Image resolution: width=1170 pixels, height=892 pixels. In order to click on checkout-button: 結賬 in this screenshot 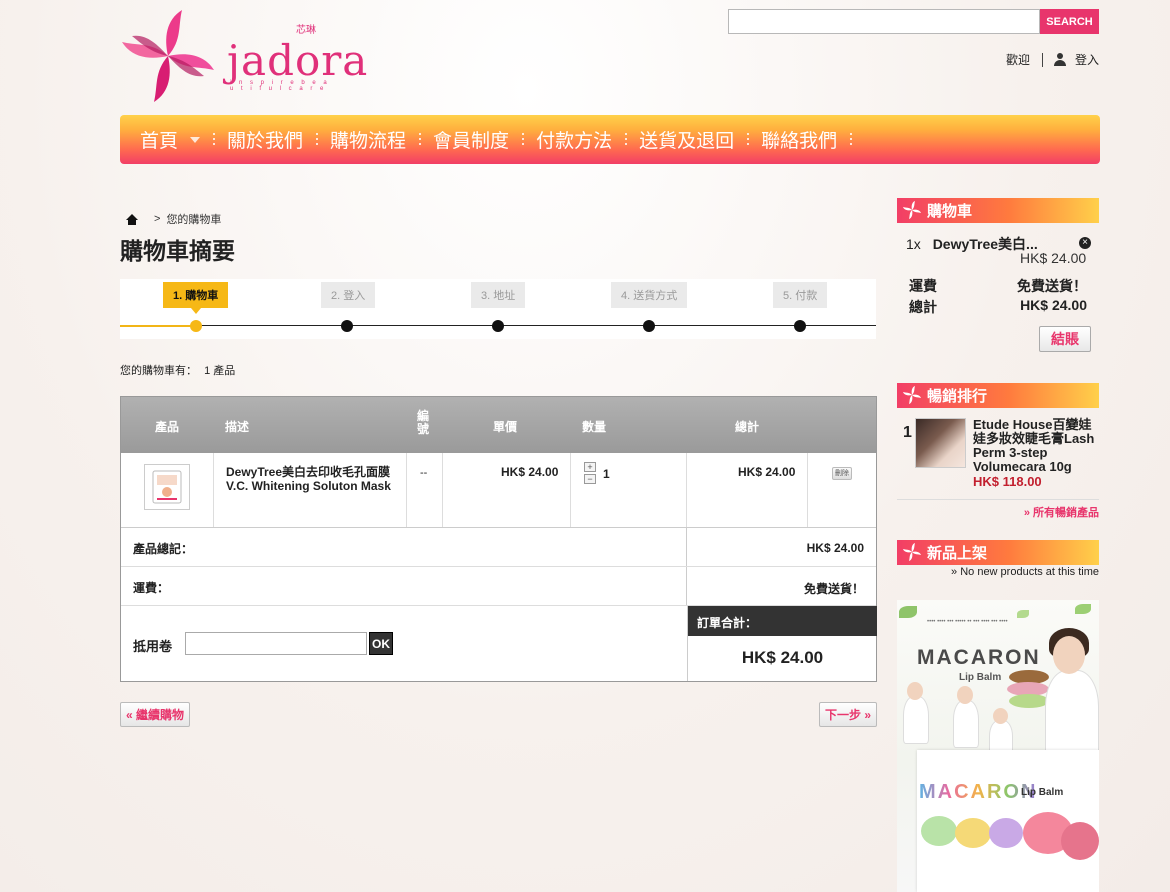, I will do `click(1065, 339)`.